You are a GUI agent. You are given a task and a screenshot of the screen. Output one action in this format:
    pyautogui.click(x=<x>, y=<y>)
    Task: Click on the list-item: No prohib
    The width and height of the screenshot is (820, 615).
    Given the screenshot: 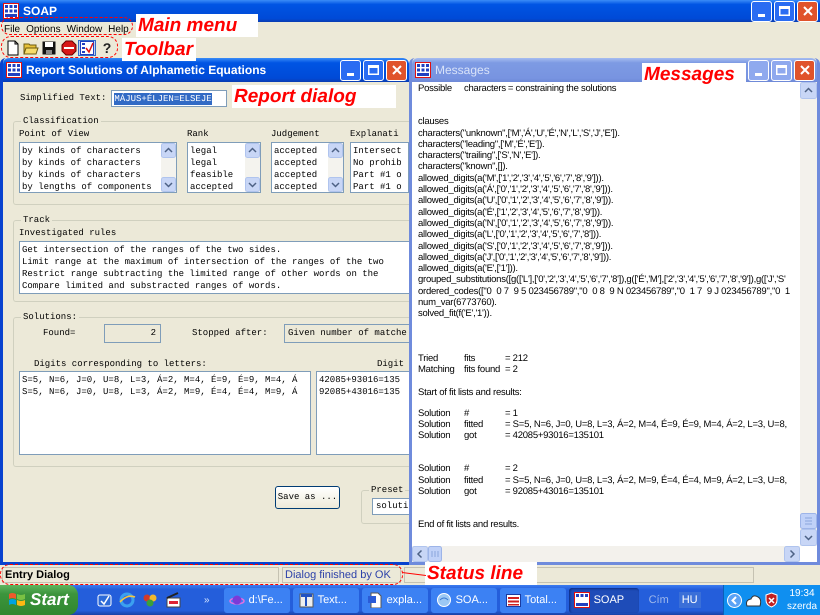 What is the action you would take?
    pyautogui.click(x=380, y=163)
    